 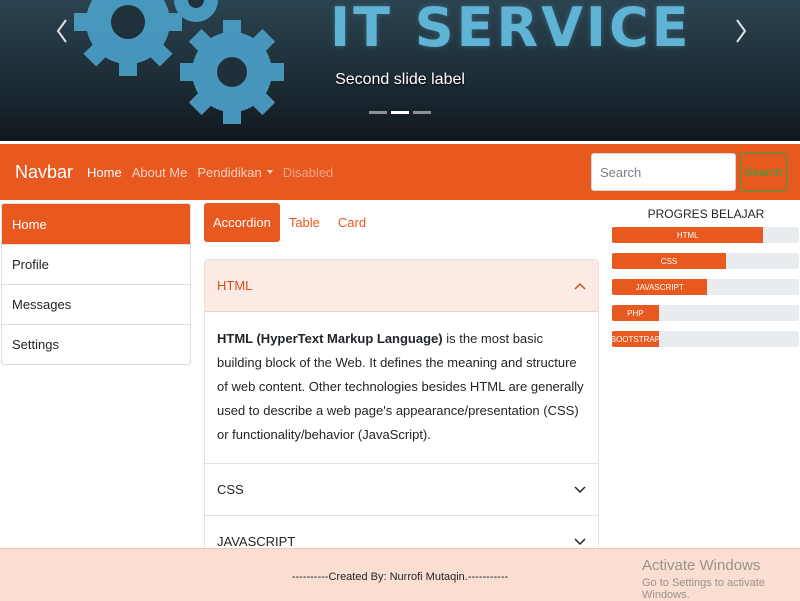 I want to click on slide-caption: Second slide label, so click(x=400, y=79).